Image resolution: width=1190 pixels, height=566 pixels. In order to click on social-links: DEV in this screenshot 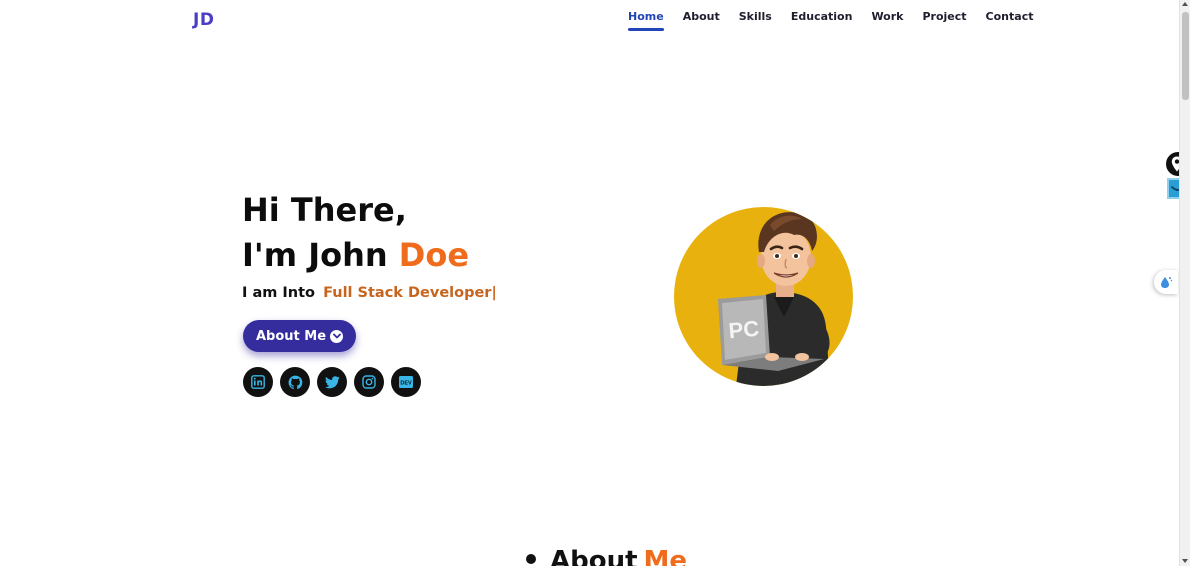, I will do `click(335, 382)`.